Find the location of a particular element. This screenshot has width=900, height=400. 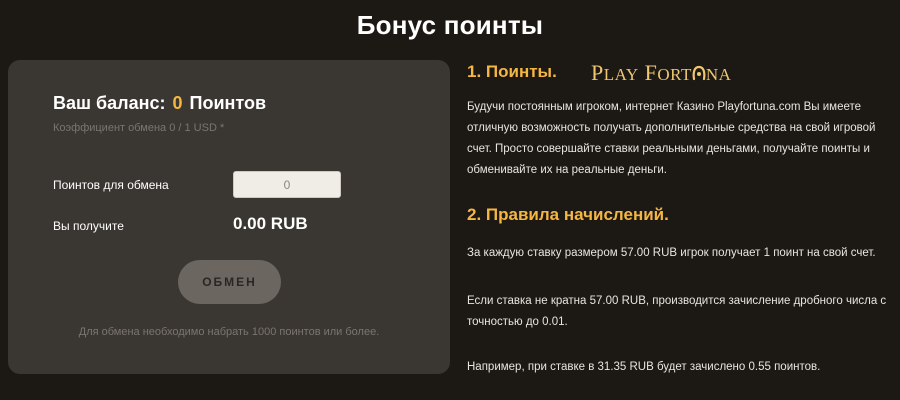

horseshoe-icon is located at coordinates (699, 73).